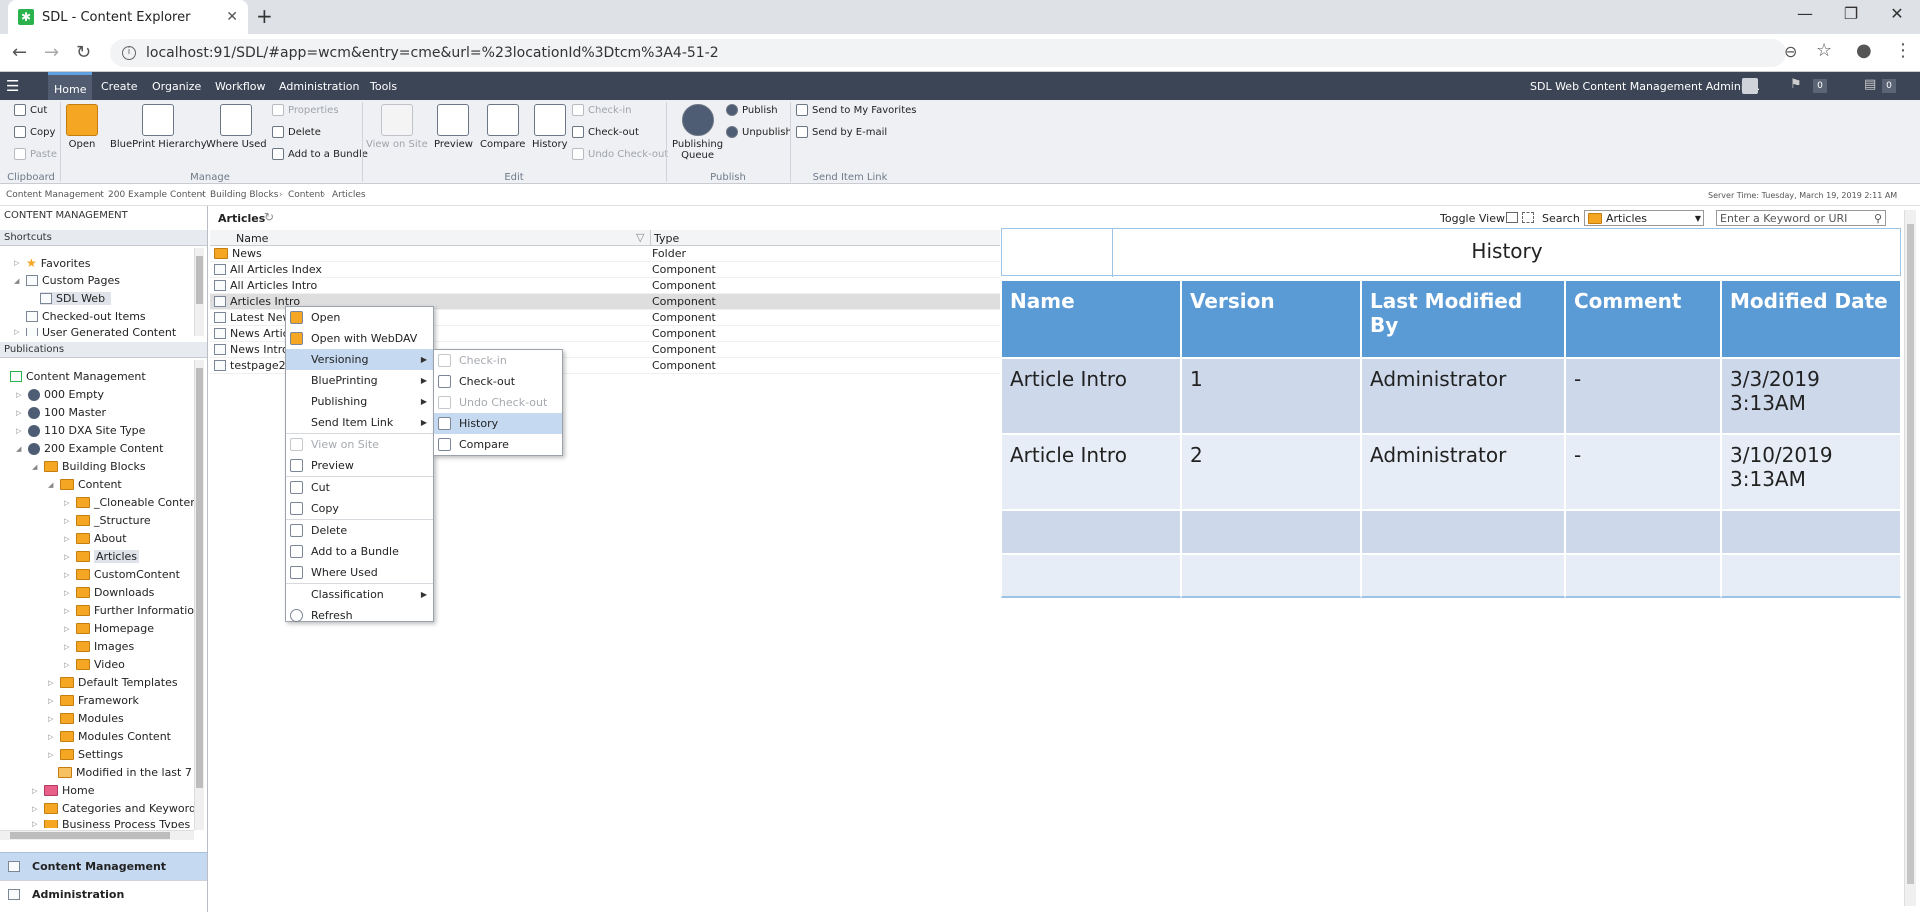 Image resolution: width=1920 pixels, height=912 pixels. What do you see at coordinates (60, 394) in the screenshot?
I see `tree-item: ▷ 000 Empty` at bounding box center [60, 394].